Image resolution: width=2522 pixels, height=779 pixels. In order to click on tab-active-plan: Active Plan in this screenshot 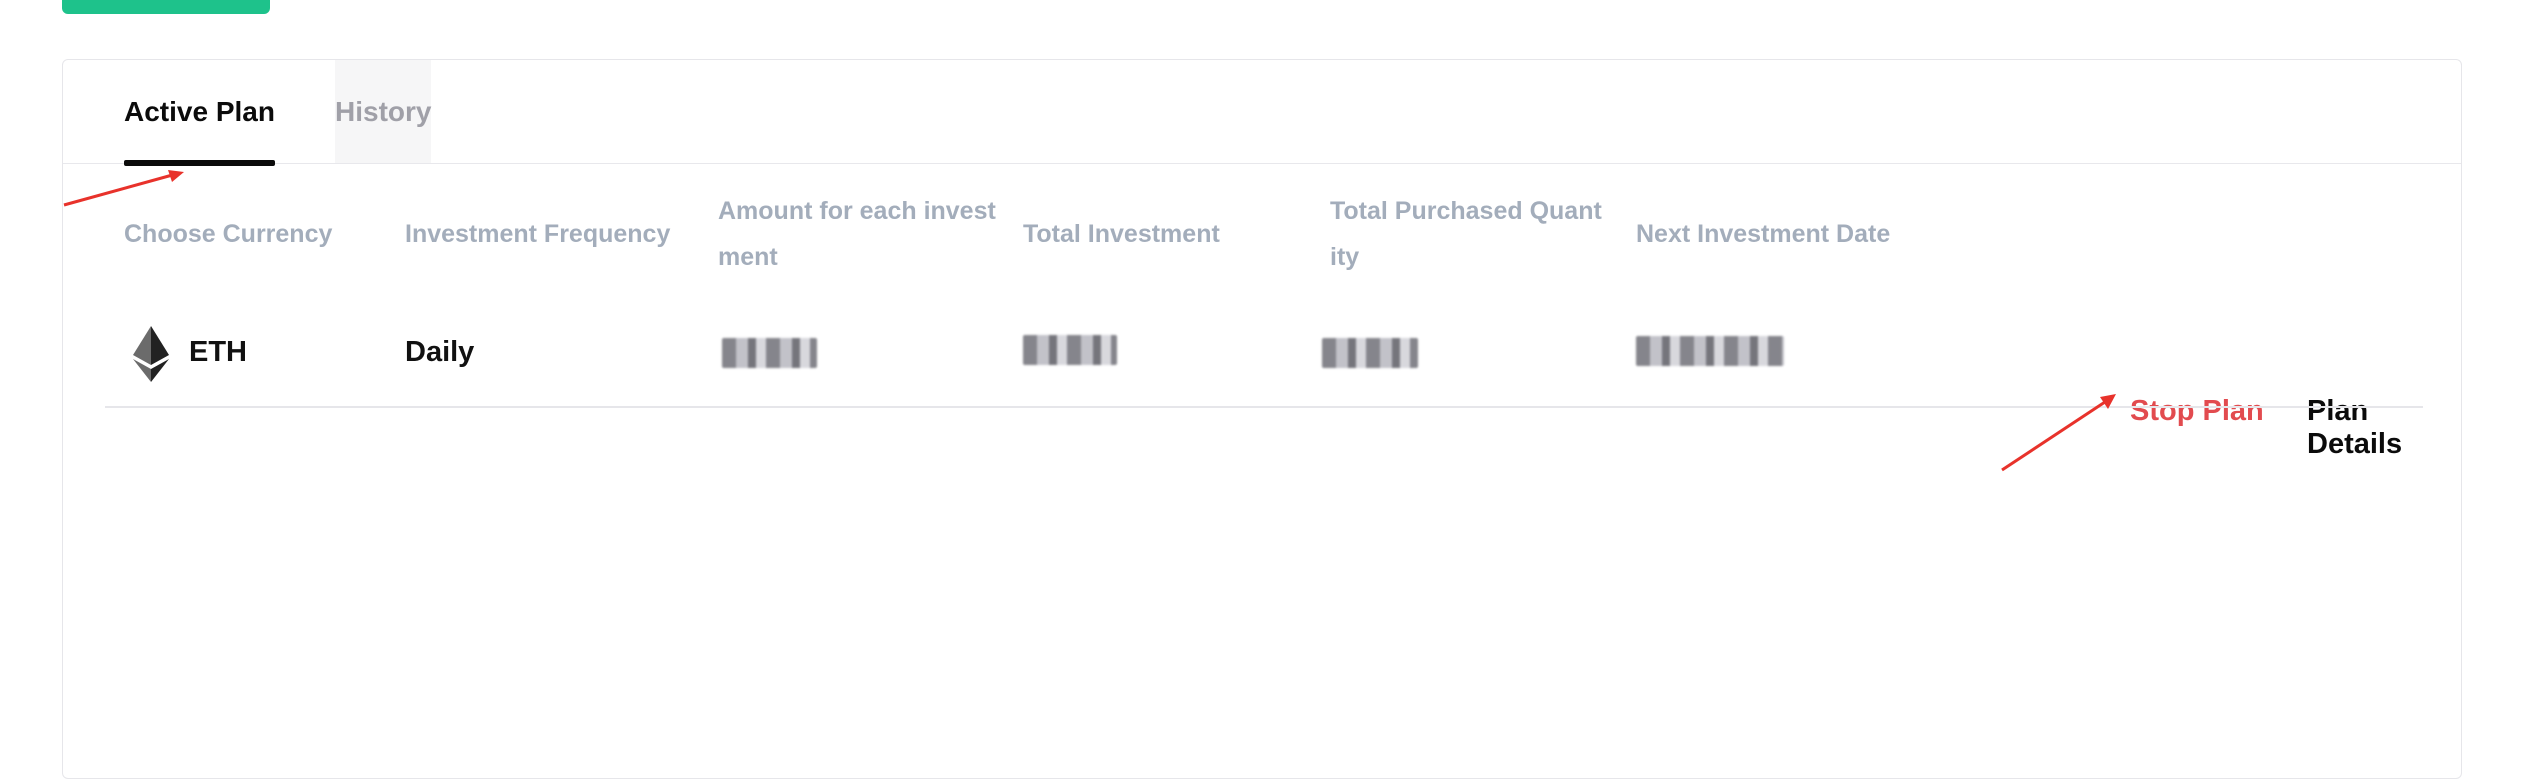, I will do `click(199, 113)`.